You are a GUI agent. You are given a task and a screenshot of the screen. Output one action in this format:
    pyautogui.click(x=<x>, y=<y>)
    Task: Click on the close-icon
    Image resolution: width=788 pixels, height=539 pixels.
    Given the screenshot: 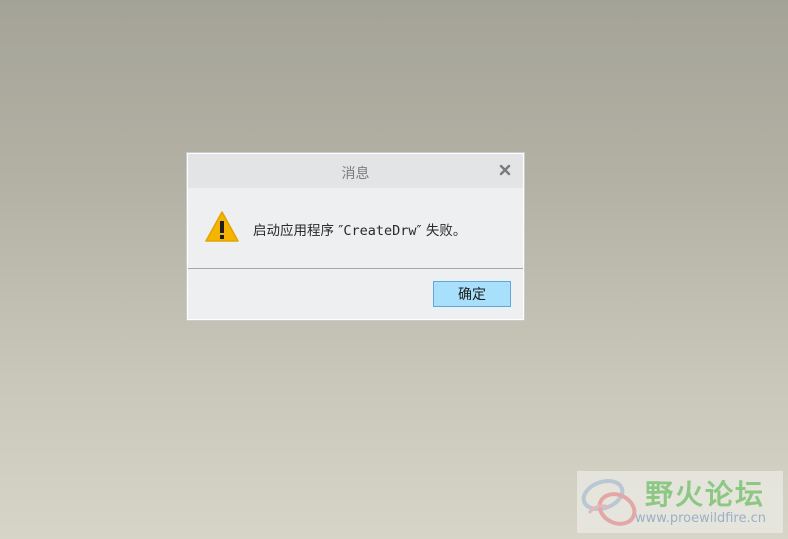 What is the action you would take?
    pyautogui.click(x=505, y=170)
    